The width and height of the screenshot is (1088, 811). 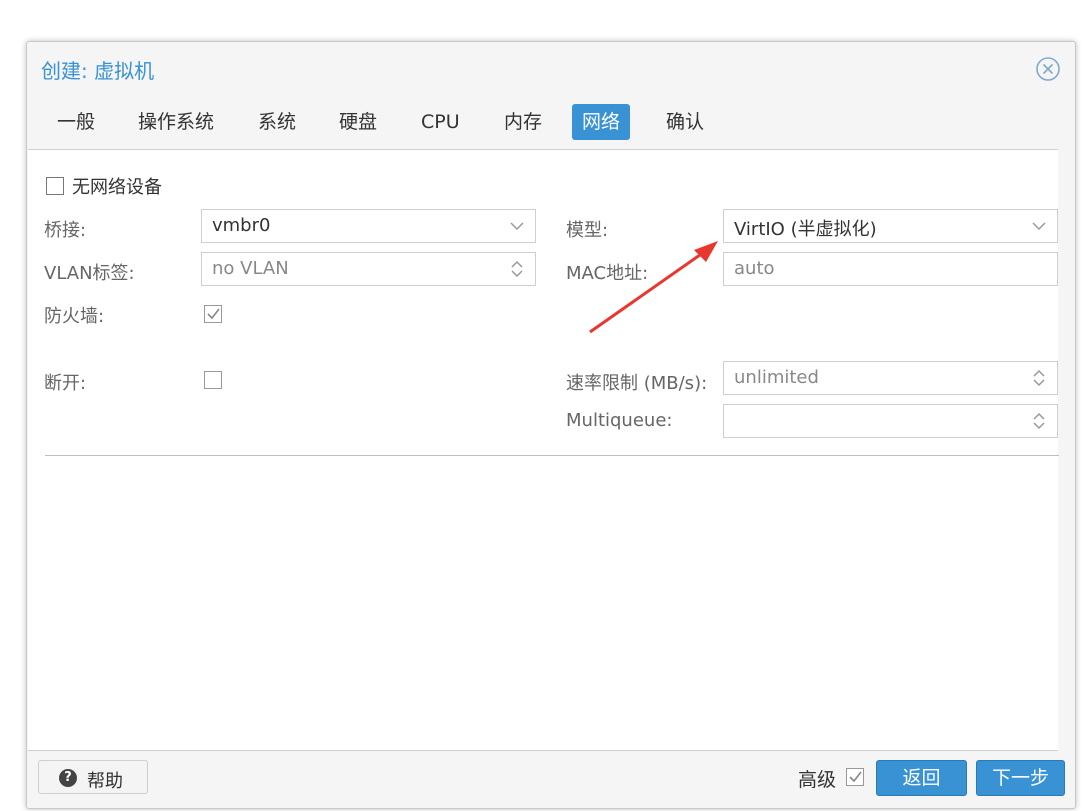 I want to click on vlan-field: no VLAN, so click(x=368, y=269).